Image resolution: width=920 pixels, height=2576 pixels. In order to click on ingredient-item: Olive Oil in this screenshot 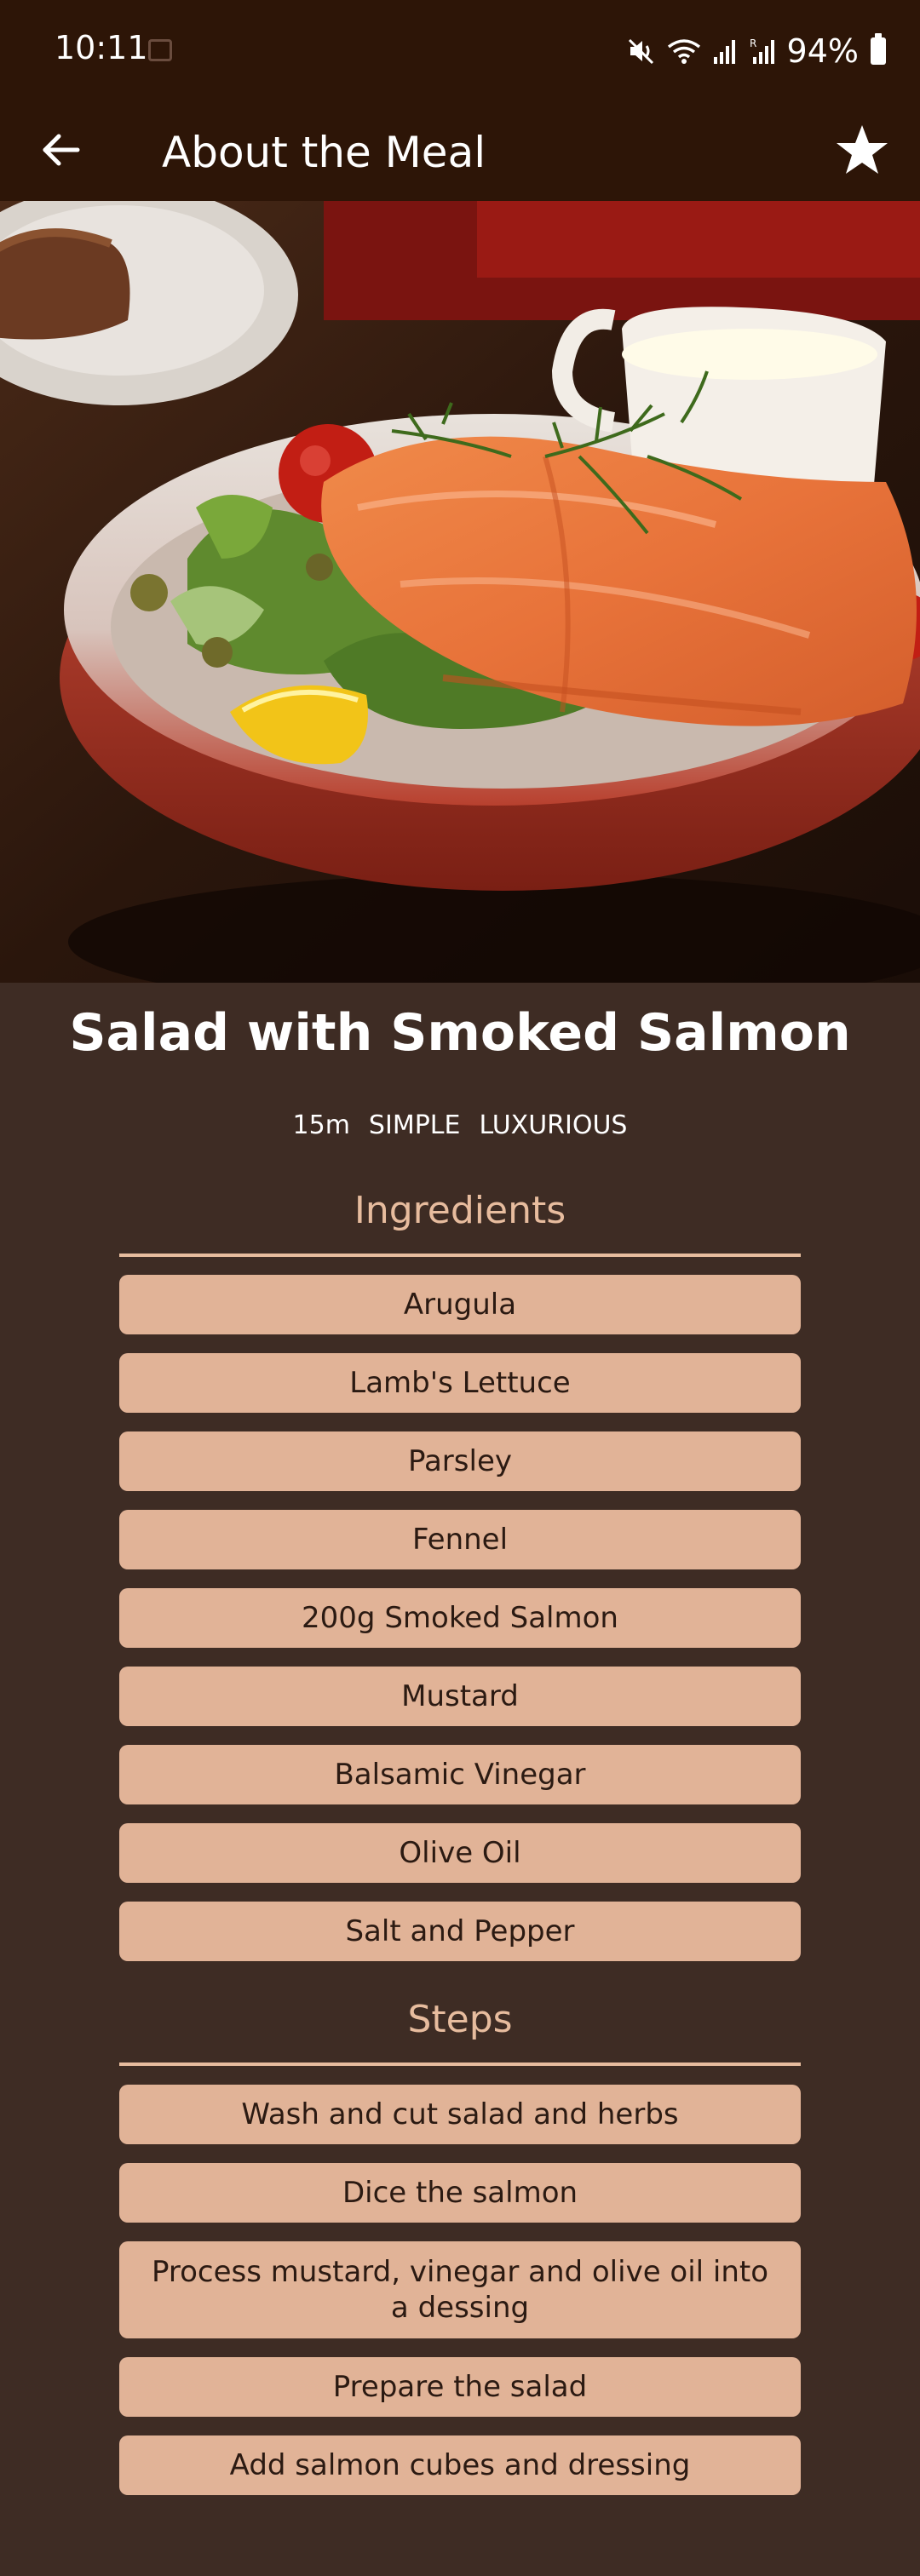, I will do `click(460, 1853)`.